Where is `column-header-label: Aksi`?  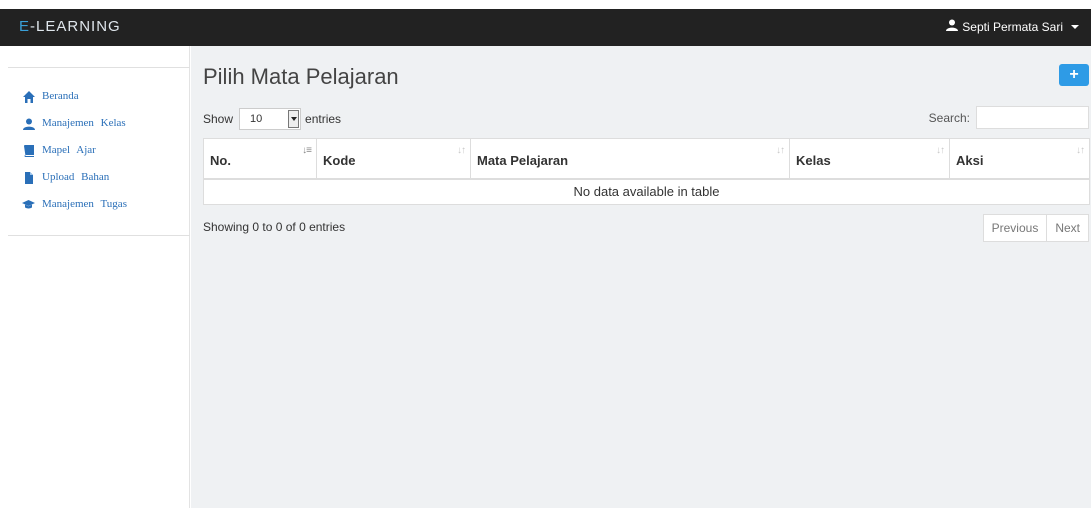 column-header-label: Aksi is located at coordinates (970, 160).